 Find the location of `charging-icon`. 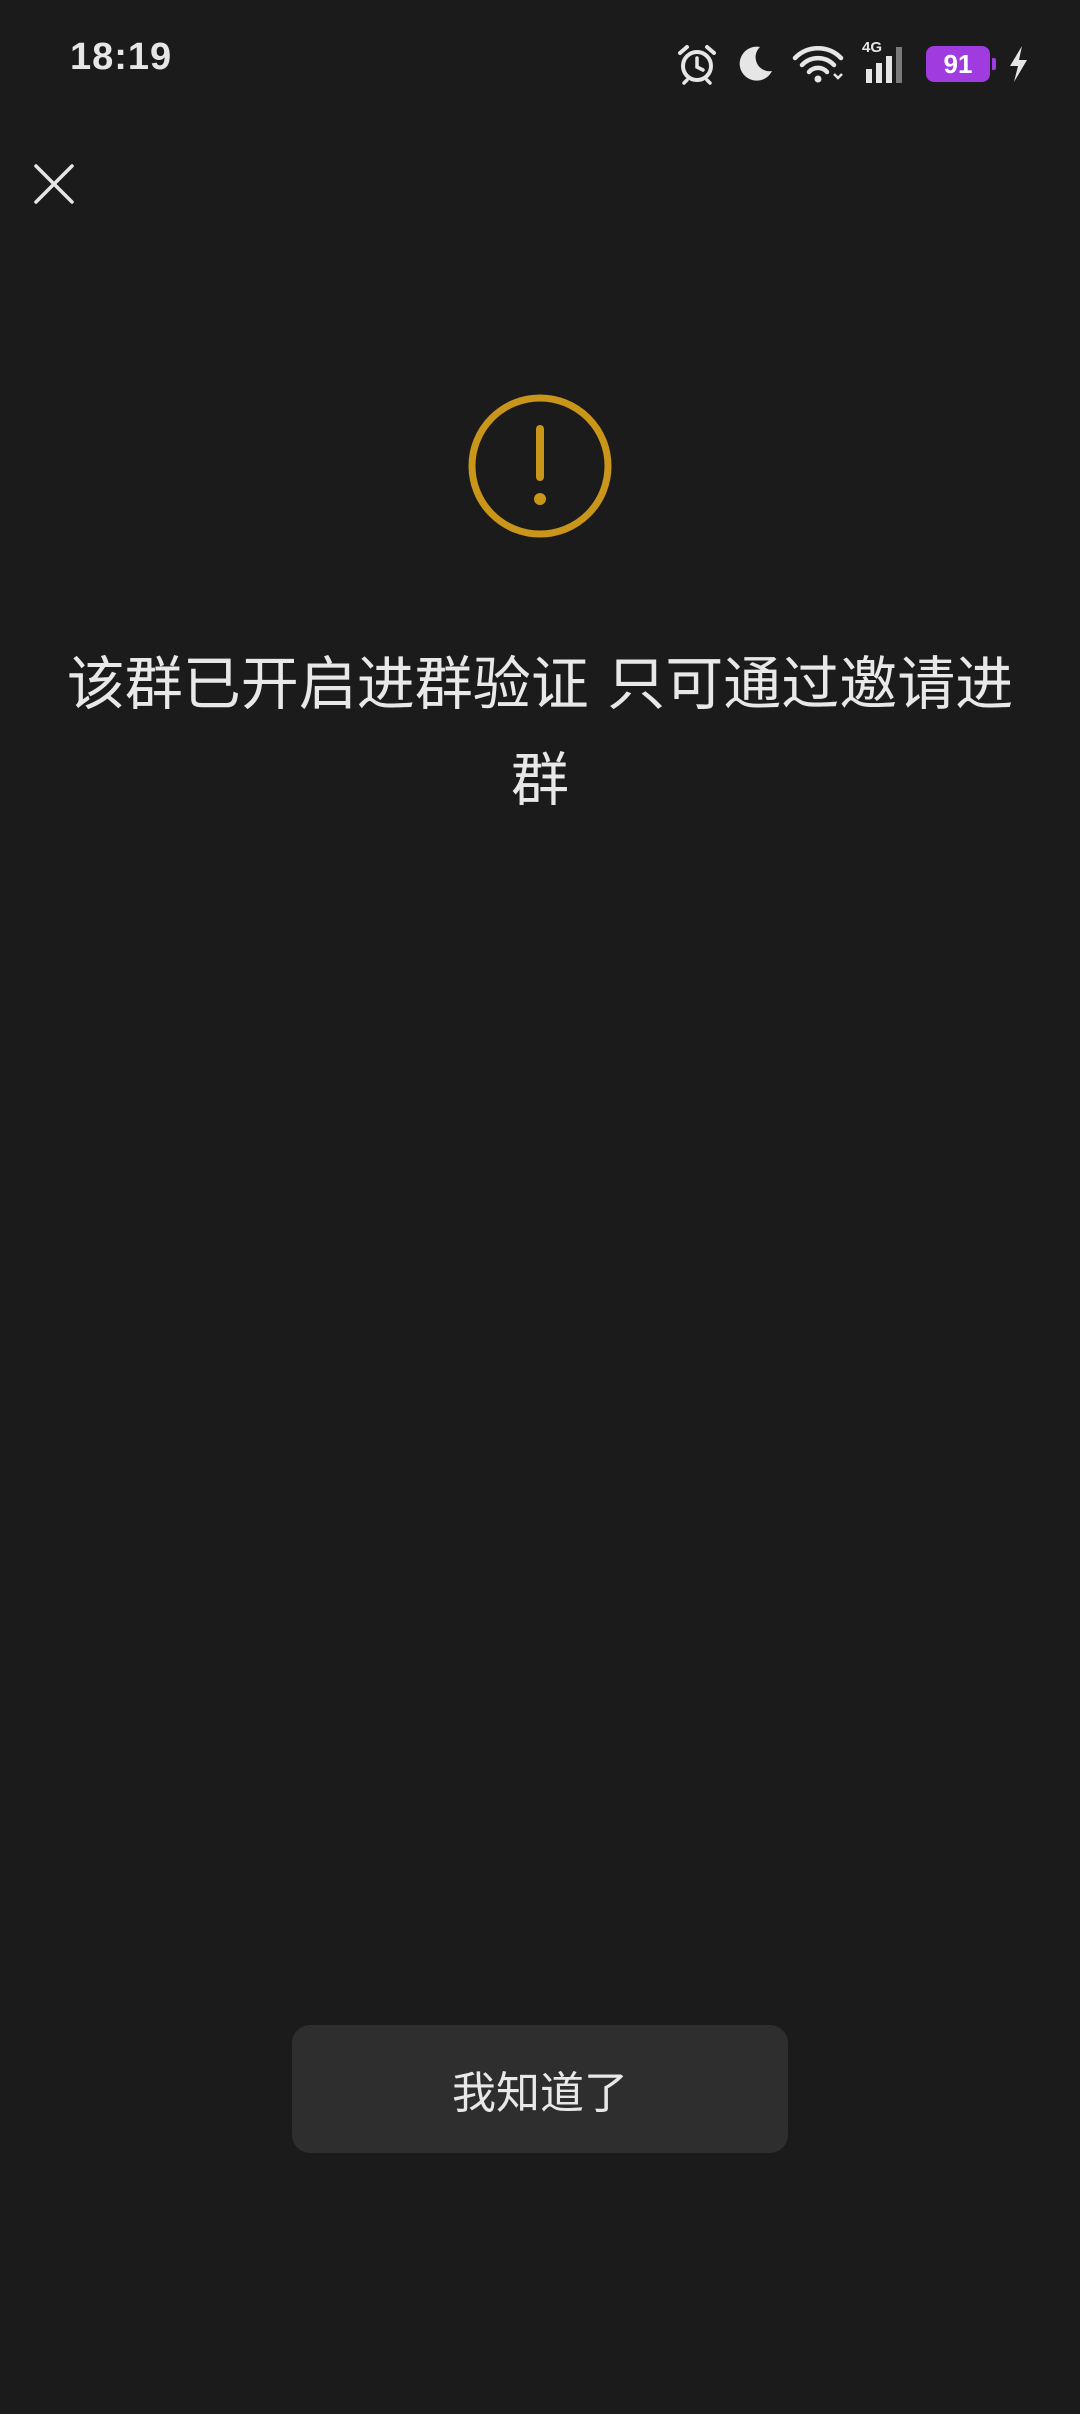

charging-icon is located at coordinates (1018, 64).